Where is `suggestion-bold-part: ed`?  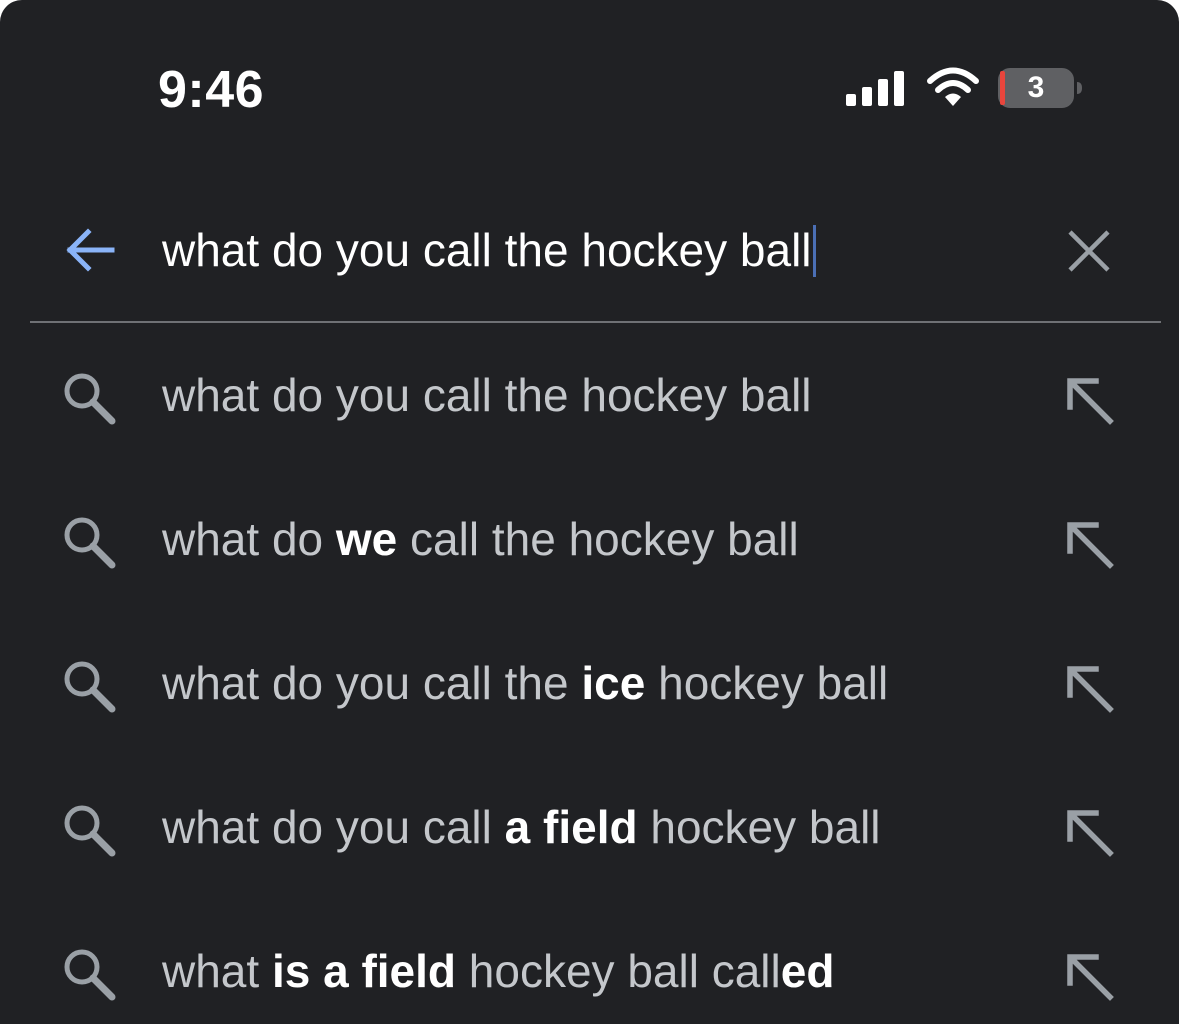
suggestion-bold-part: ed is located at coordinates (807, 971).